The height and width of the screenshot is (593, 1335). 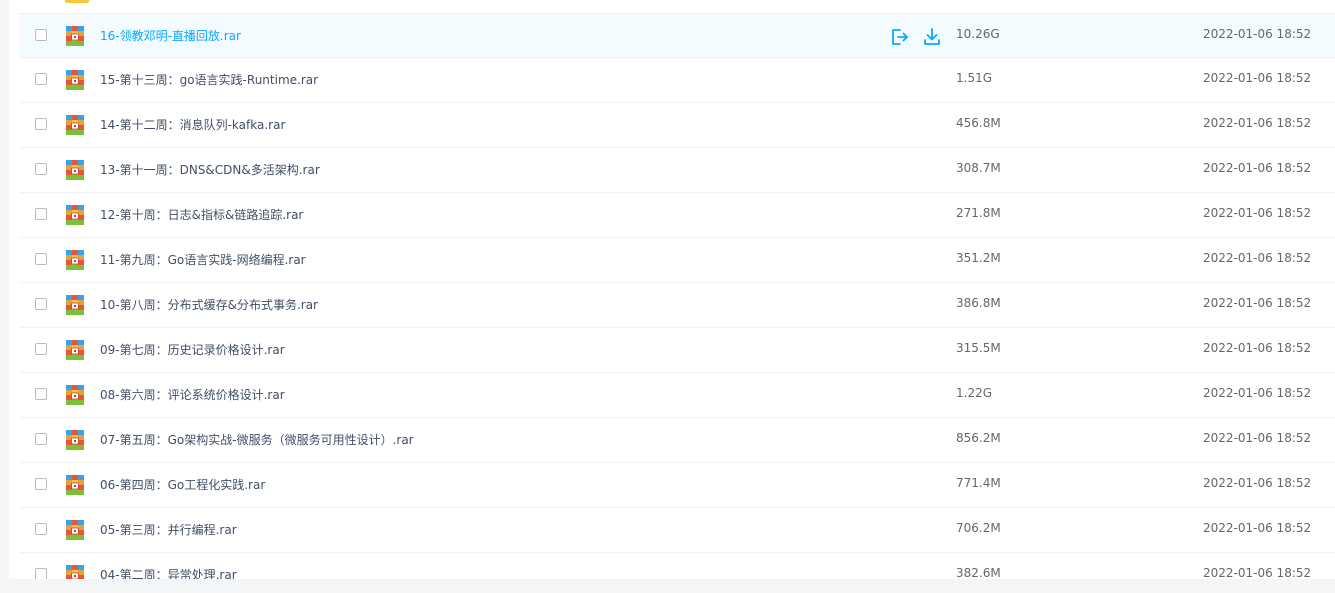 I want to click on file-row: 04-第二周：异常处理.rar 382.6M 2022-01-06 18:52, so click(x=677, y=566).